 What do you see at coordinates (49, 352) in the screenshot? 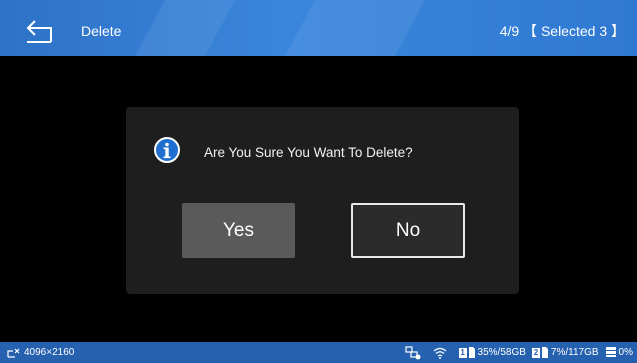
I see `resolution-text: 4096×2160` at bounding box center [49, 352].